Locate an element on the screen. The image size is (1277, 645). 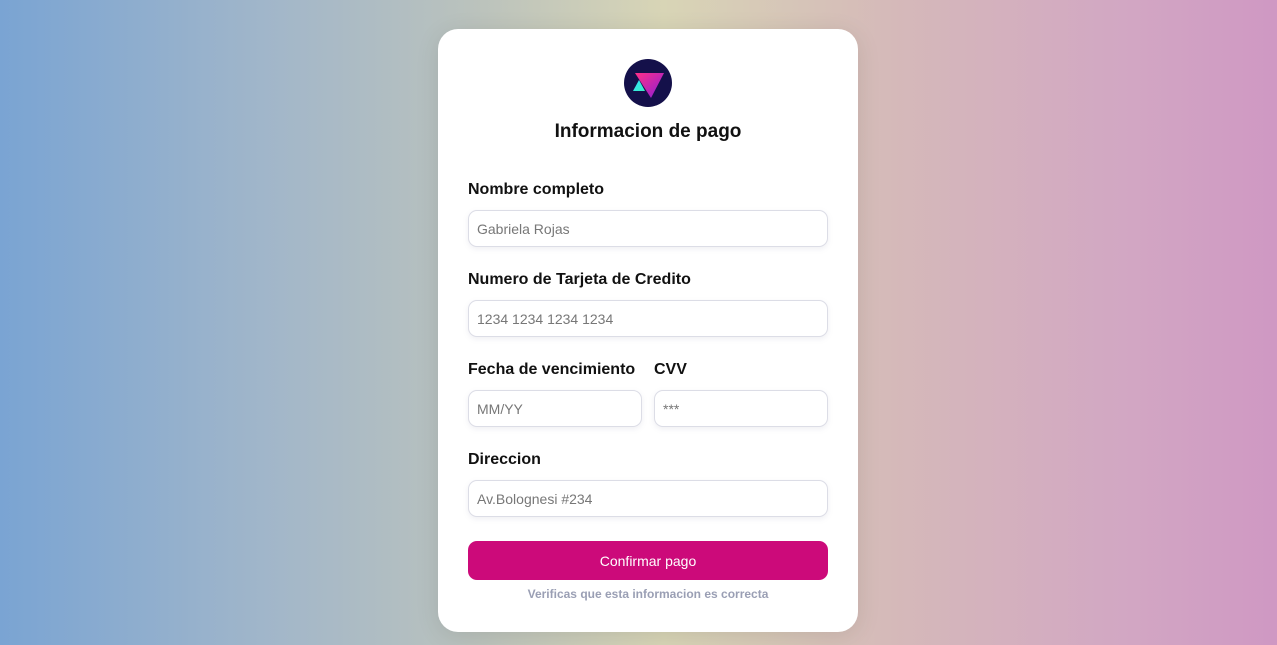
expiry-field is located at coordinates (555, 408).